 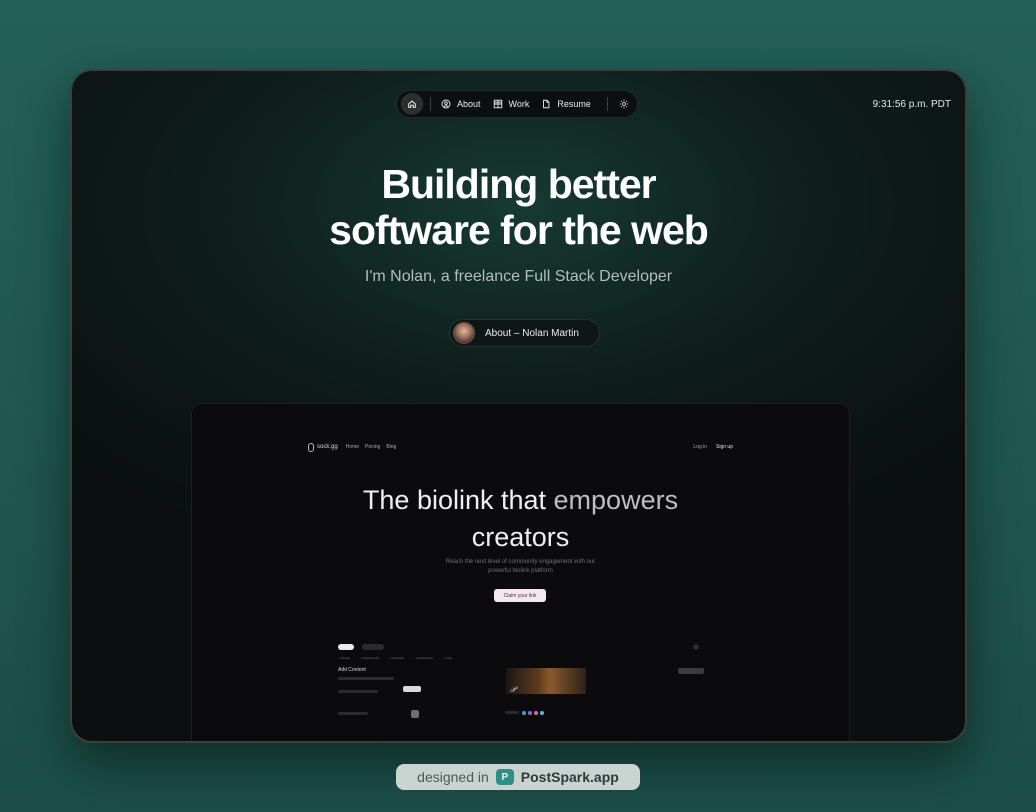 I want to click on top-nav: About Work Resume, so click(x=517, y=104).